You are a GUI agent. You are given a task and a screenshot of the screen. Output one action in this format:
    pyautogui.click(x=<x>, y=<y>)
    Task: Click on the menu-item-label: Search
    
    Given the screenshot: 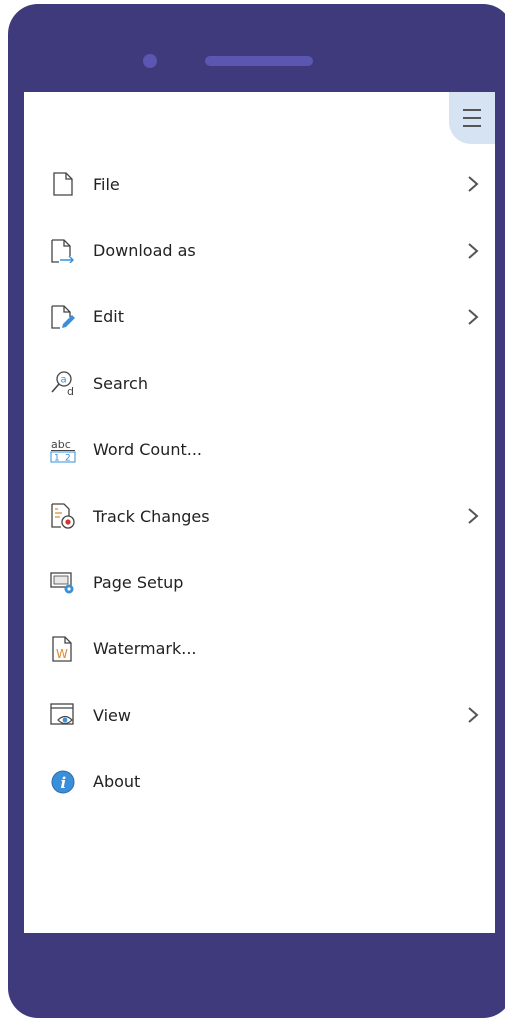 What is the action you would take?
    pyautogui.click(x=120, y=383)
    